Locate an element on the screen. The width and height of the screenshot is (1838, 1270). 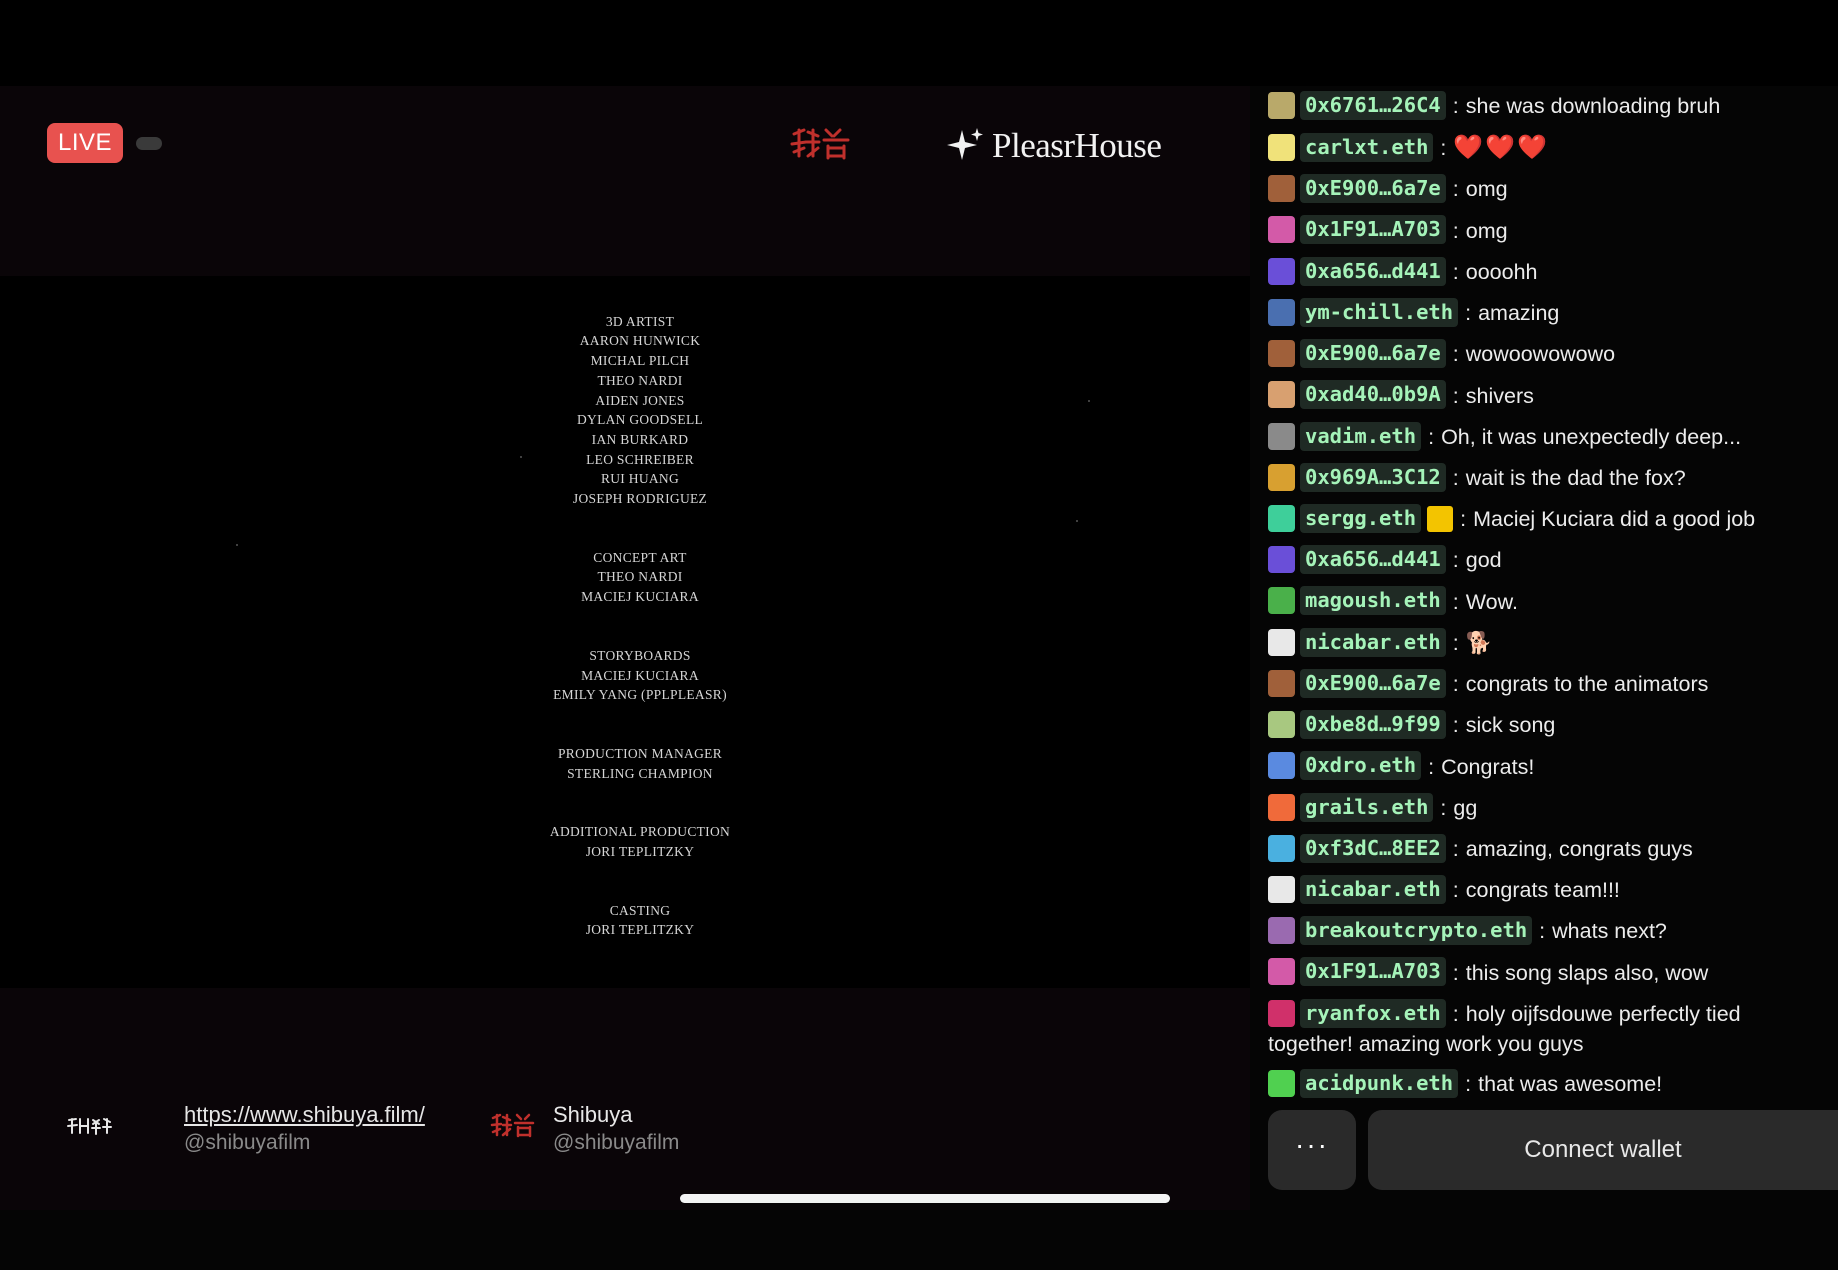
chat-username: vadim.eth is located at coordinates (1361, 436).